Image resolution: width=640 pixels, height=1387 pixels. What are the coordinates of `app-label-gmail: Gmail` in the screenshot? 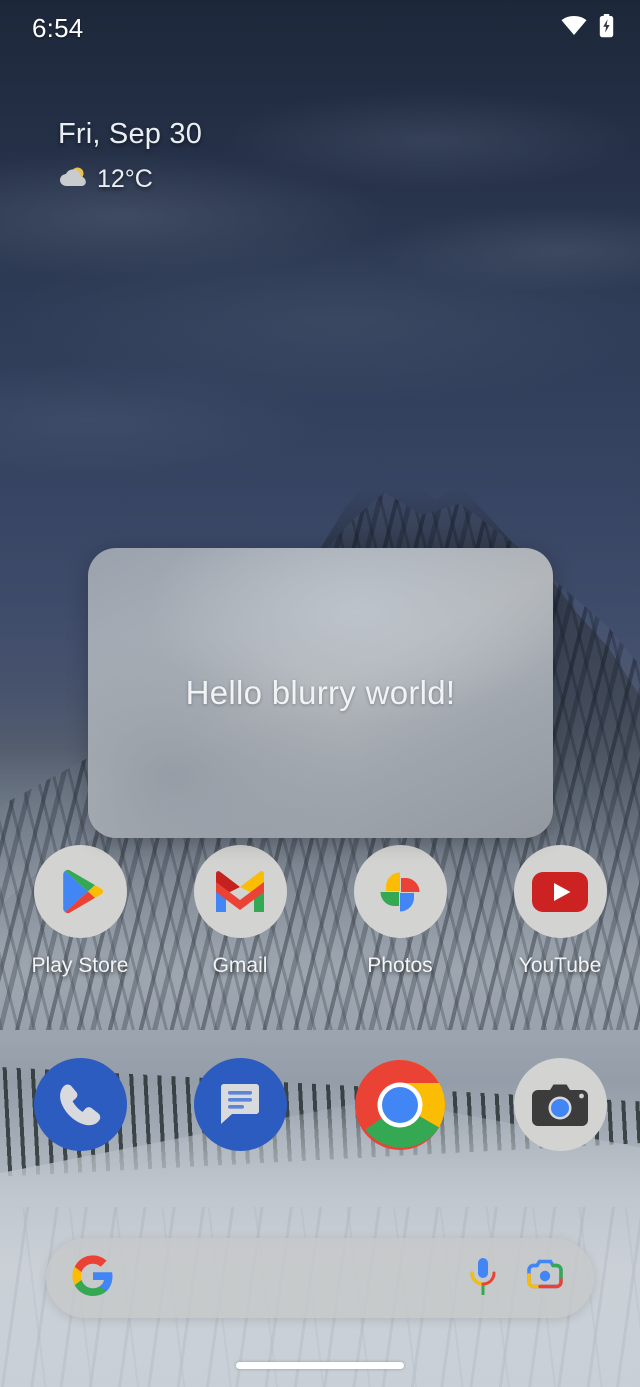 It's located at (240, 965).